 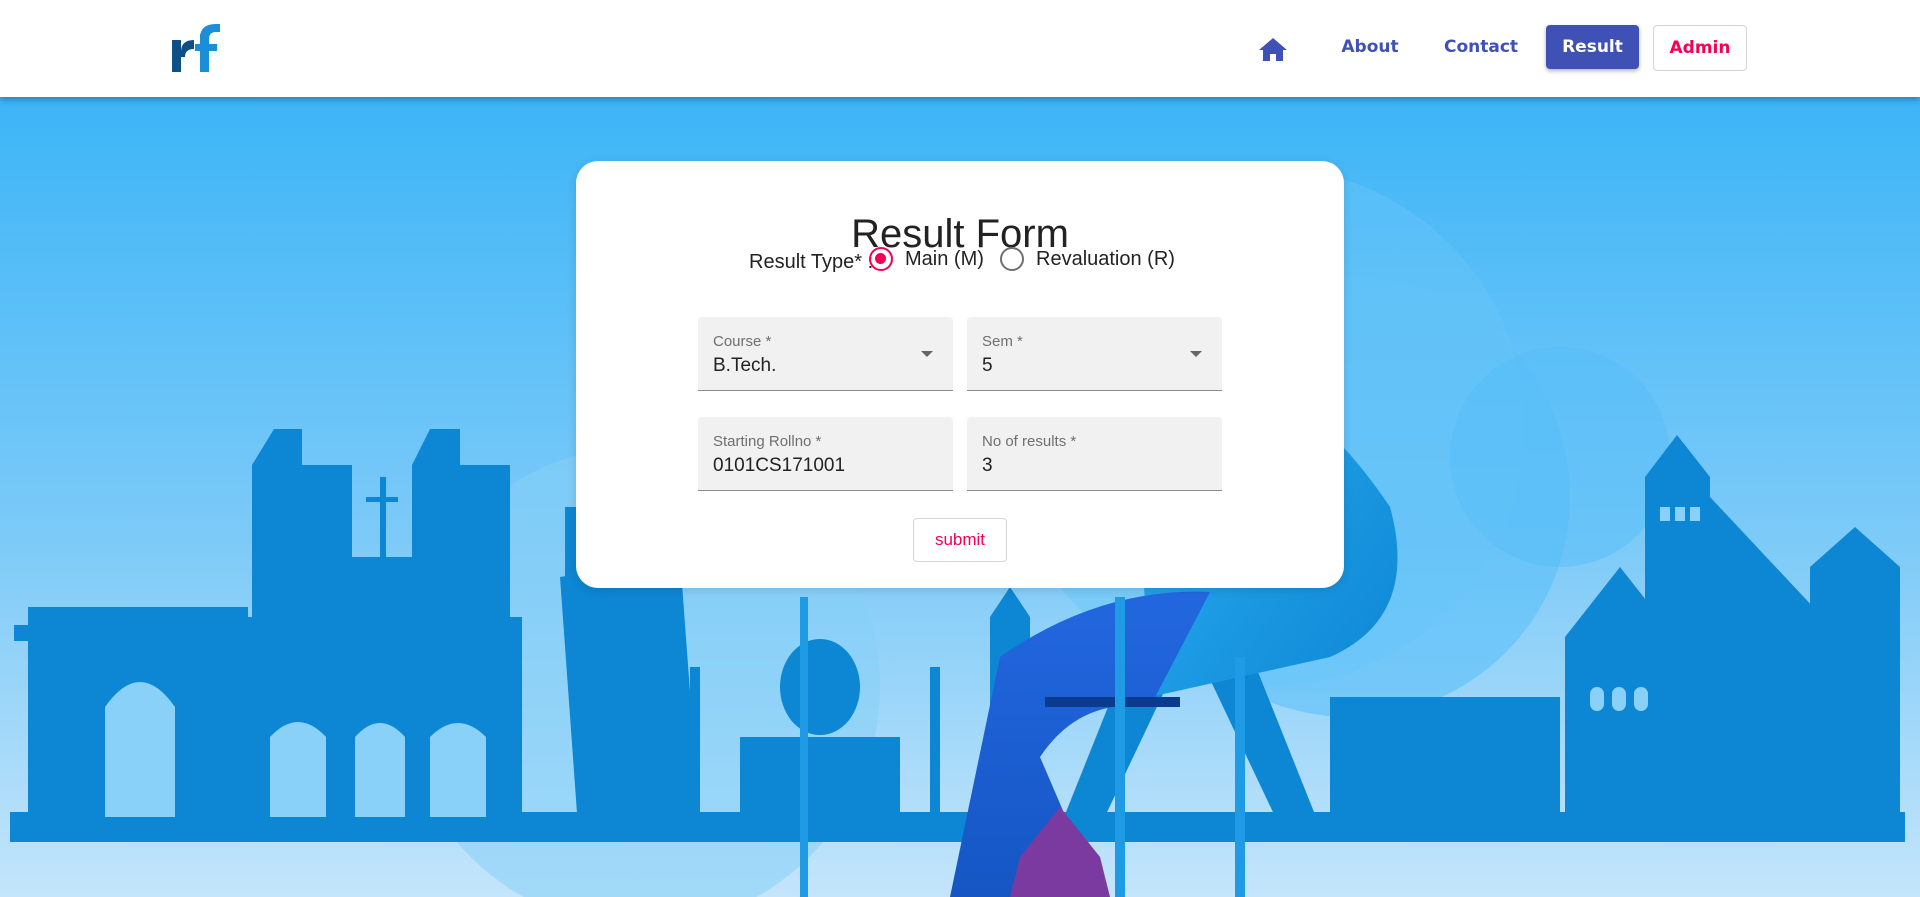 What do you see at coordinates (779, 465) in the screenshot?
I see `starting-rollno-value: 0101CS171001` at bounding box center [779, 465].